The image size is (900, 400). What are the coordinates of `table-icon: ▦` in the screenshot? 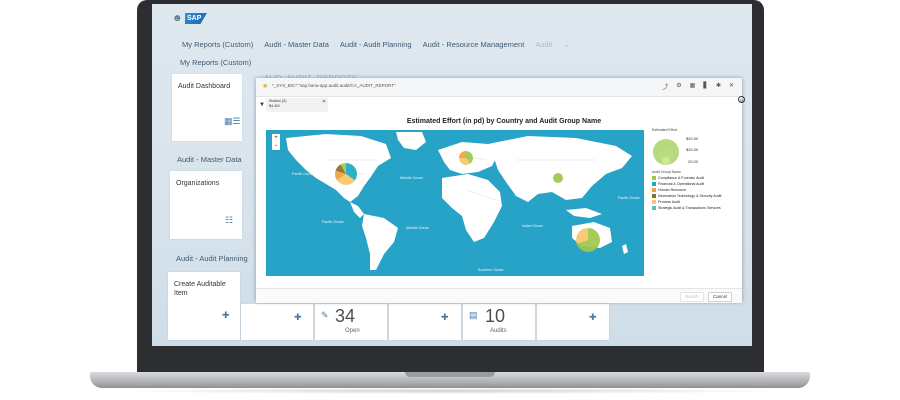 It's located at (693, 86).